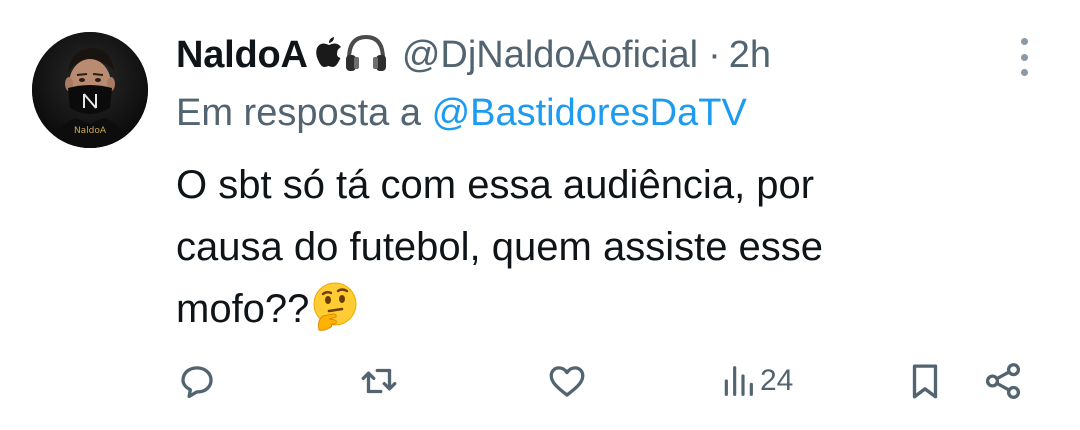  What do you see at coordinates (90, 90) in the screenshot?
I see `avatar: NaldoA` at bounding box center [90, 90].